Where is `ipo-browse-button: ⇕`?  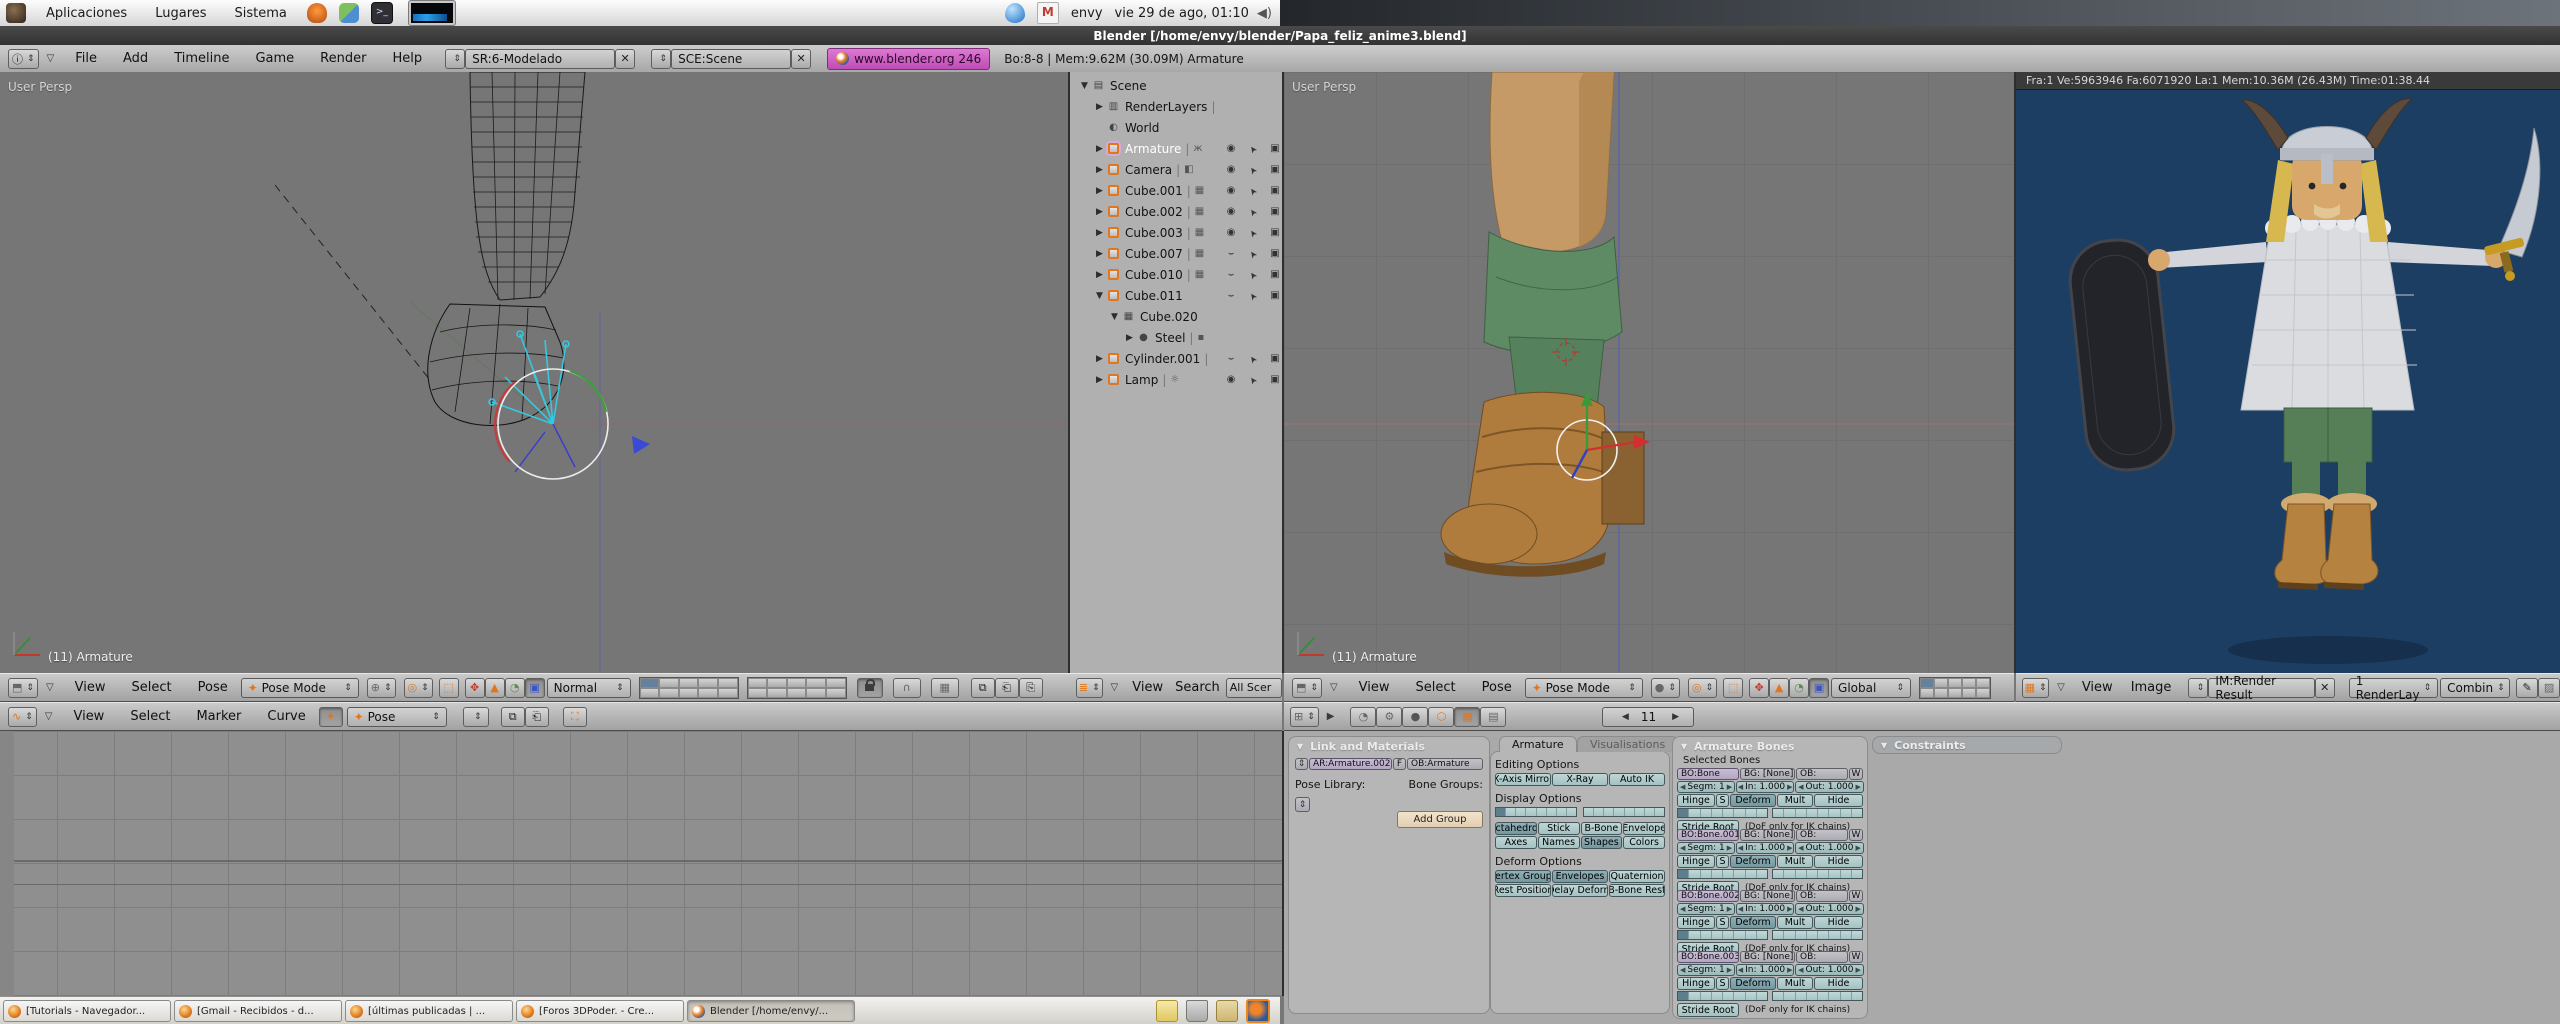 ipo-browse-button: ⇕ is located at coordinates (475, 716).